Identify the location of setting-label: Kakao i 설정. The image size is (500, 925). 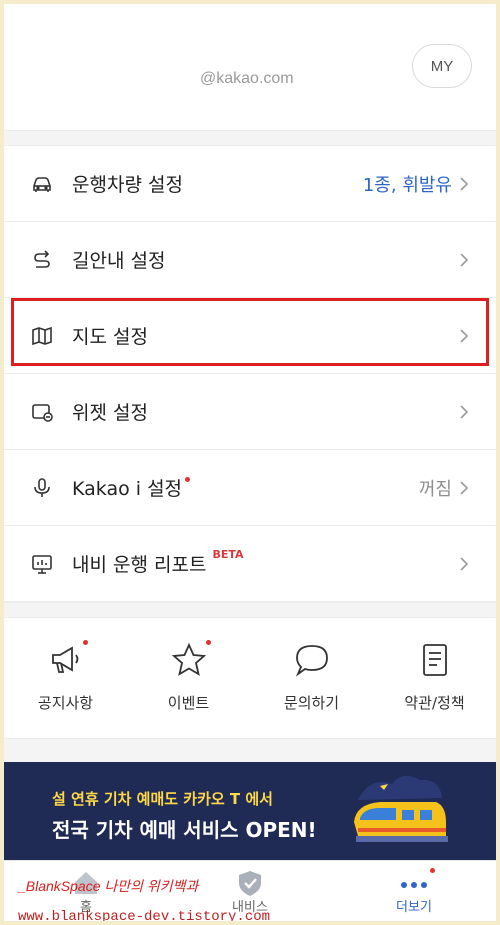
(131, 487).